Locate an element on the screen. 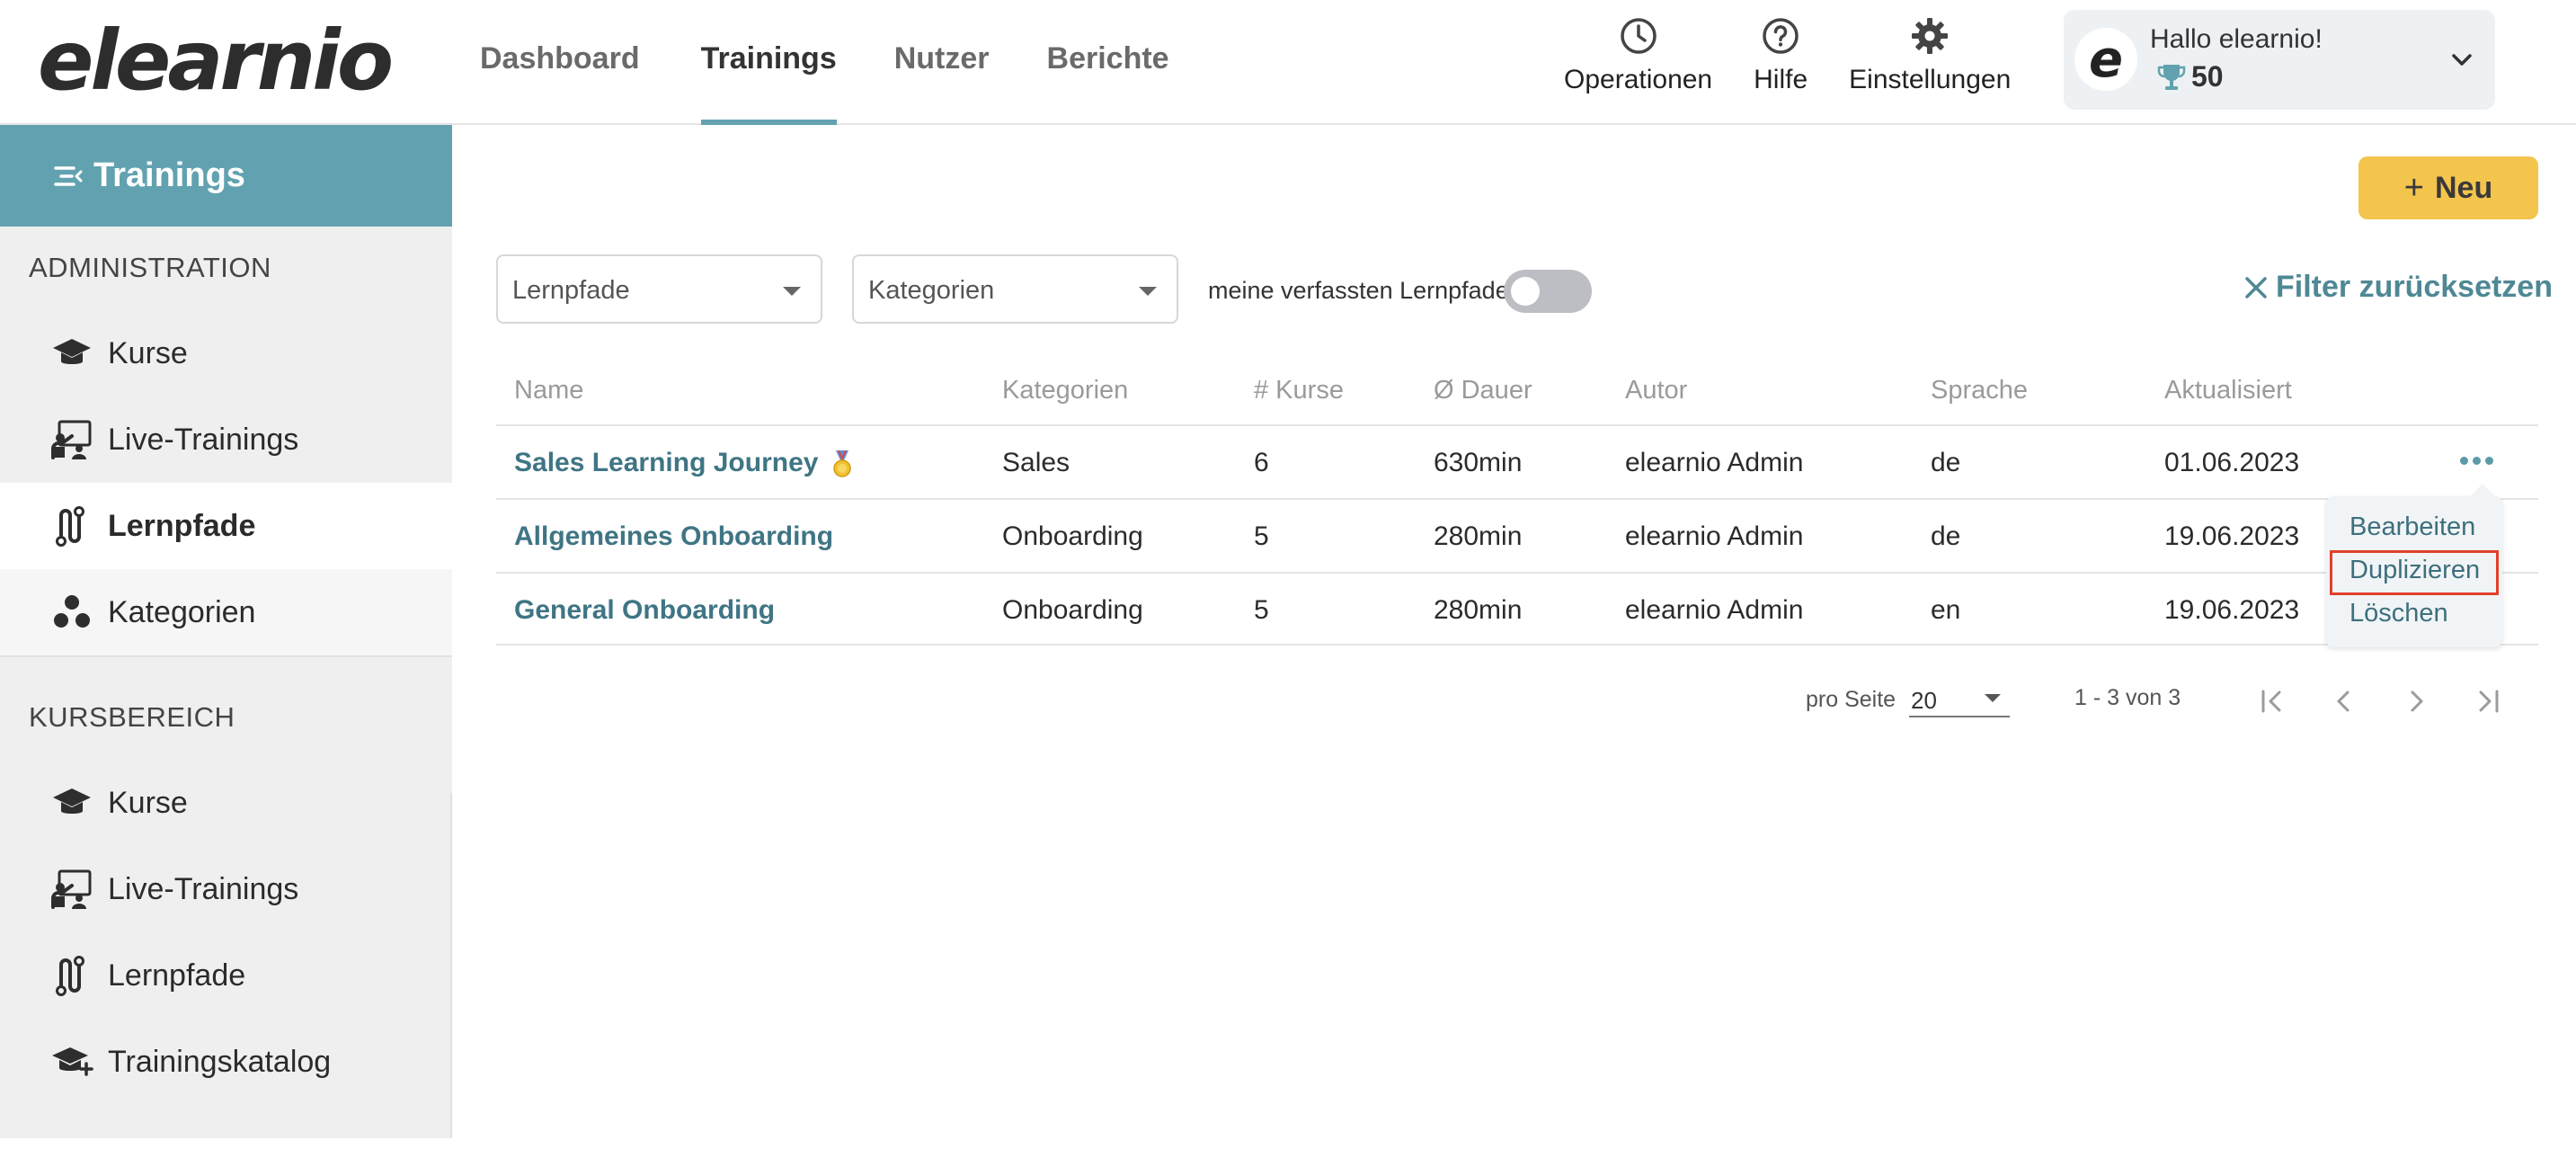 Image resolution: width=2576 pixels, height=1158 pixels. learning-paths-filter: Lernpfade is located at coordinates (659, 289).